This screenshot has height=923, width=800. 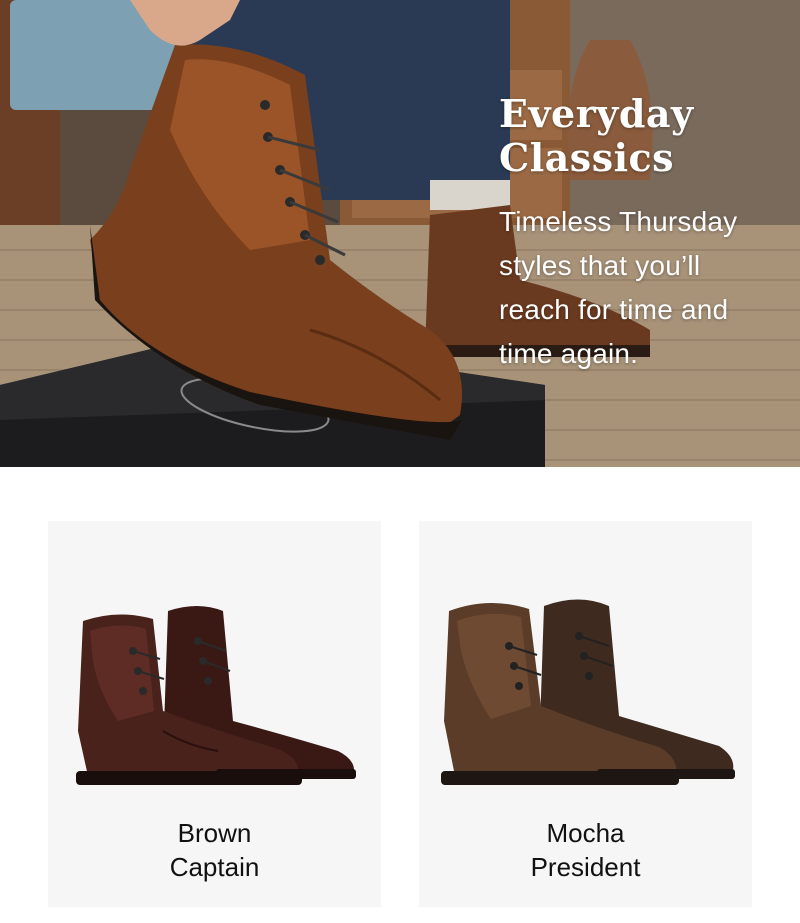 What do you see at coordinates (587, 157) in the screenshot?
I see `hero-title-line: Classics` at bounding box center [587, 157].